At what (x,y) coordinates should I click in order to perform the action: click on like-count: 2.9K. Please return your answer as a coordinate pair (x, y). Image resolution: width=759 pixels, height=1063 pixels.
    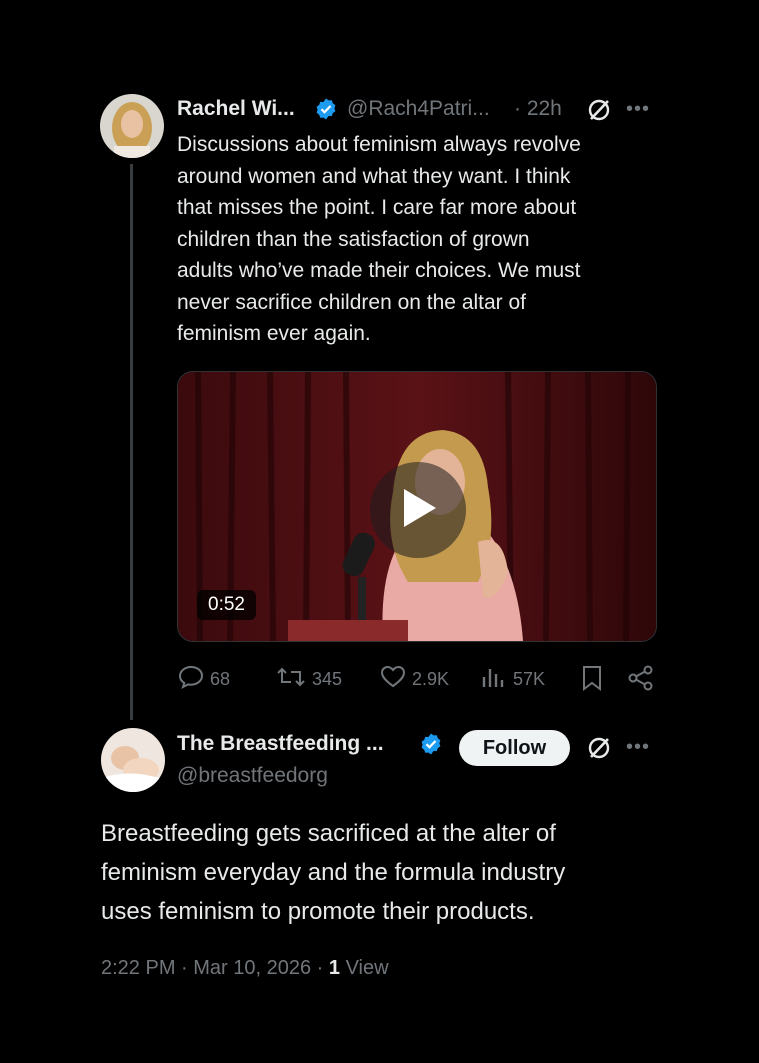
    Looking at the image, I should click on (431, 679).